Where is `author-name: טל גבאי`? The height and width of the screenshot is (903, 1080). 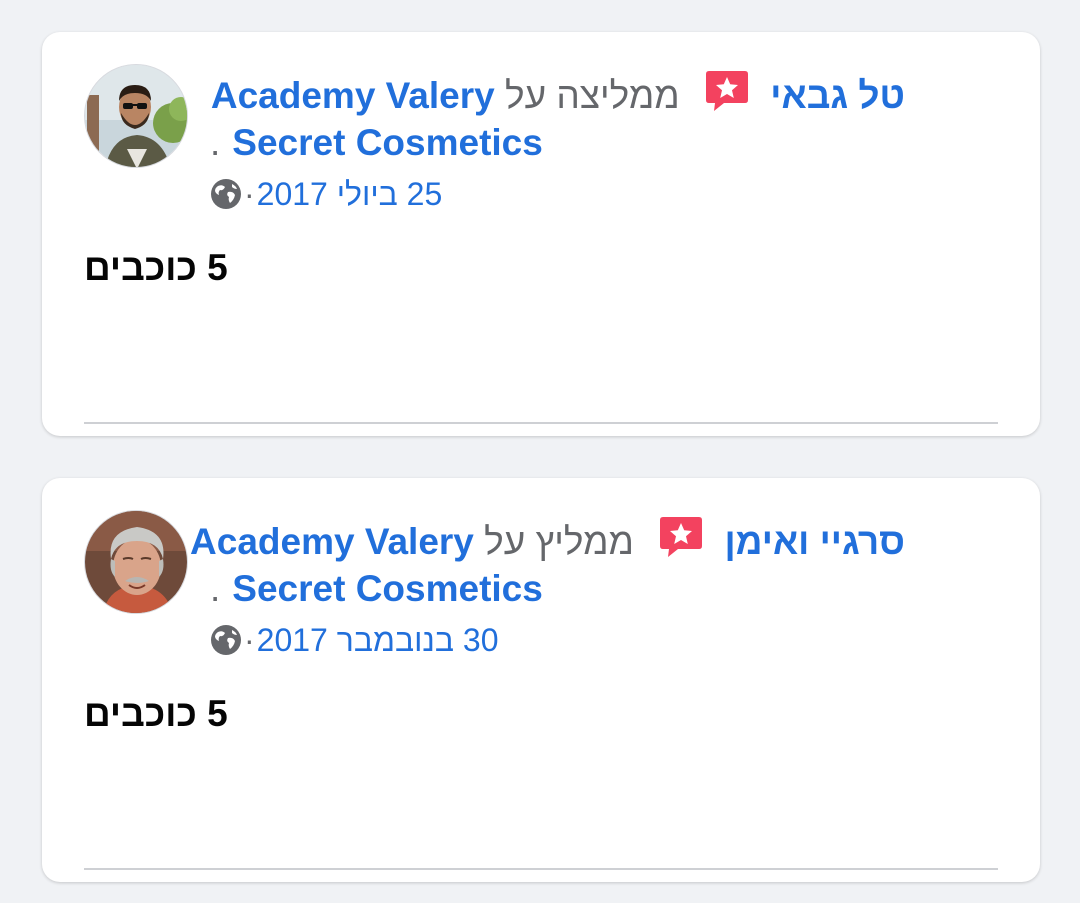
author-name: טל גבאי is located at coordinates (837, 95).